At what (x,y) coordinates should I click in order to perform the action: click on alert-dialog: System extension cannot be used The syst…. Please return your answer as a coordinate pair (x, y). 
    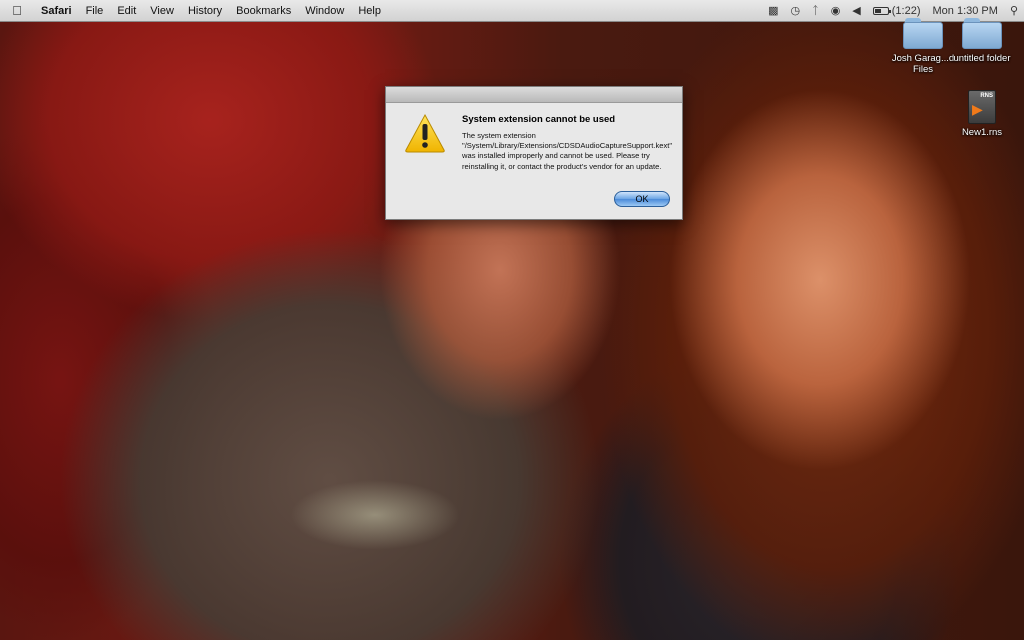
    Looking at the image, I should click on (534, 153).